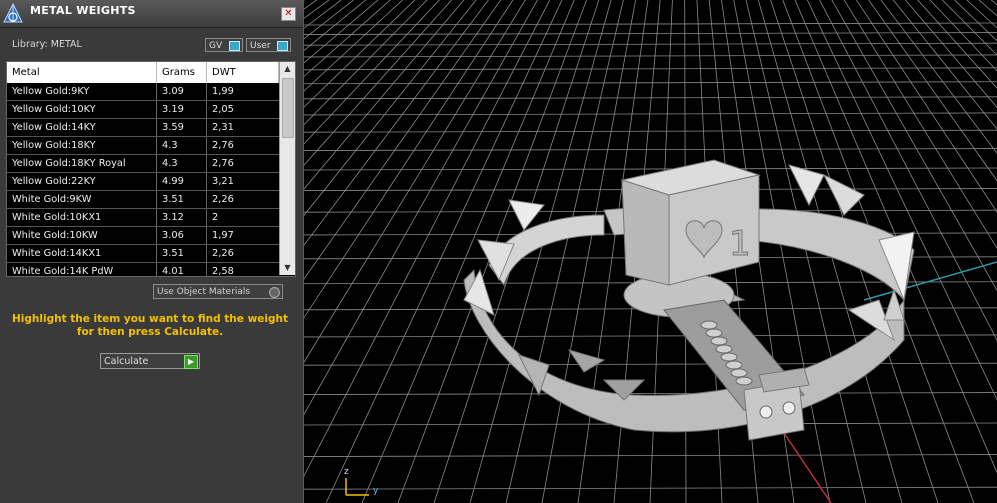 The image size is (997, 503). I want to click on cell-metal: Yellow Gold:14KY, so click(82, 127).